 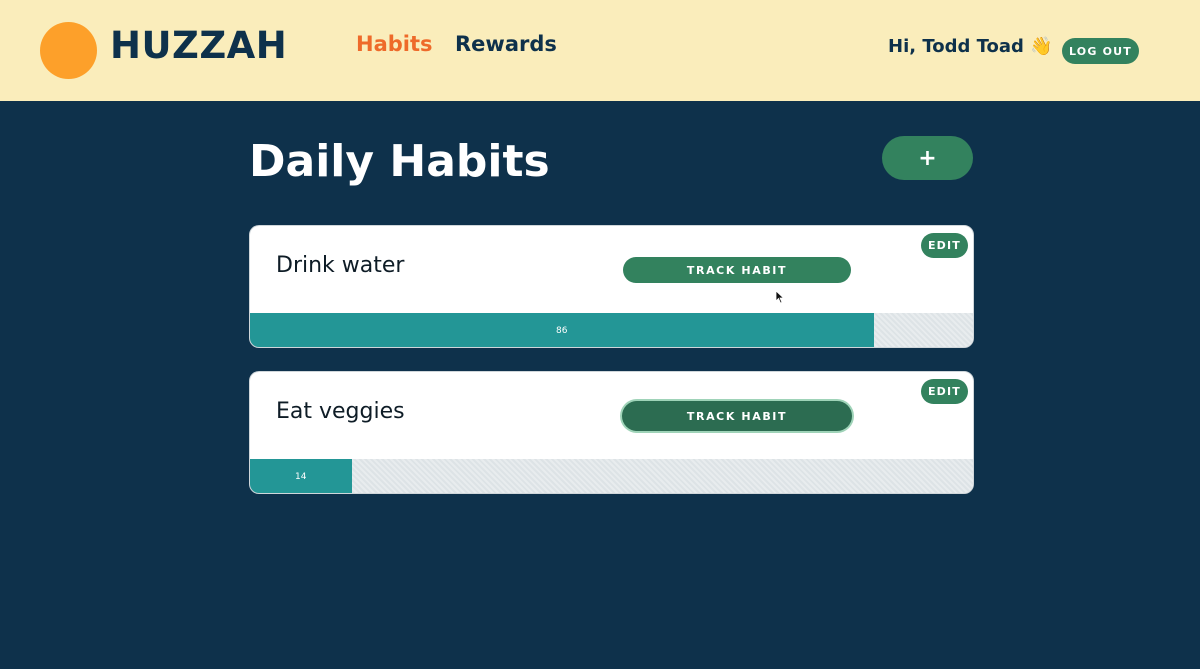 I want to click on logo-text: HUZZAH, so click(x=198, y=45).